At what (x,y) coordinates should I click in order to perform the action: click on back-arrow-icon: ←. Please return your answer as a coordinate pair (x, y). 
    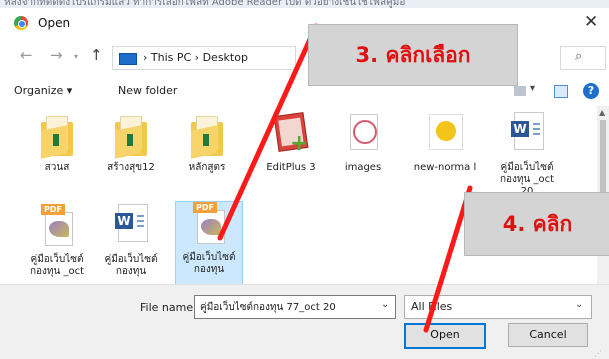
    Looking at the image, I should click on (26, 55).